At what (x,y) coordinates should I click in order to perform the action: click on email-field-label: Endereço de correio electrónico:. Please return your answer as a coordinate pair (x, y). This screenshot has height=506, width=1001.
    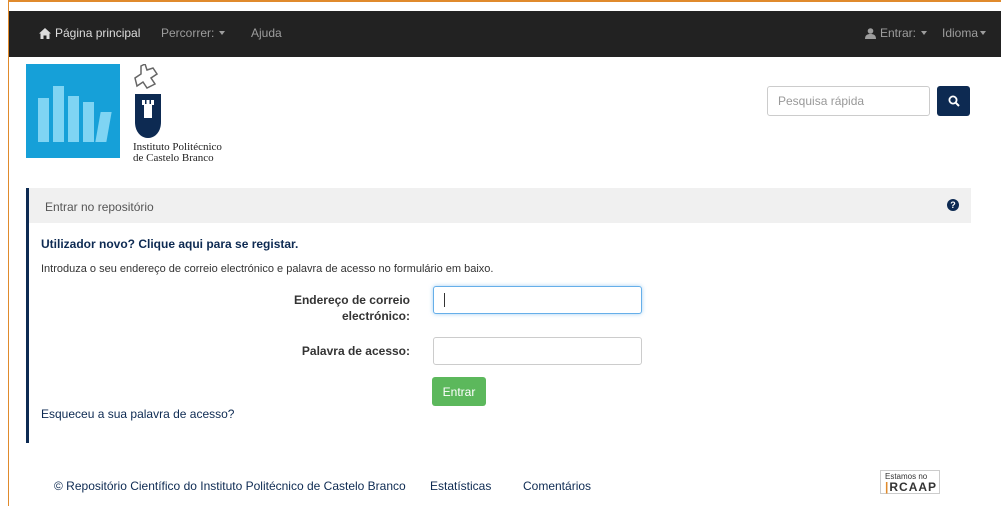
    Looking at the image, I should click on (335, 308).